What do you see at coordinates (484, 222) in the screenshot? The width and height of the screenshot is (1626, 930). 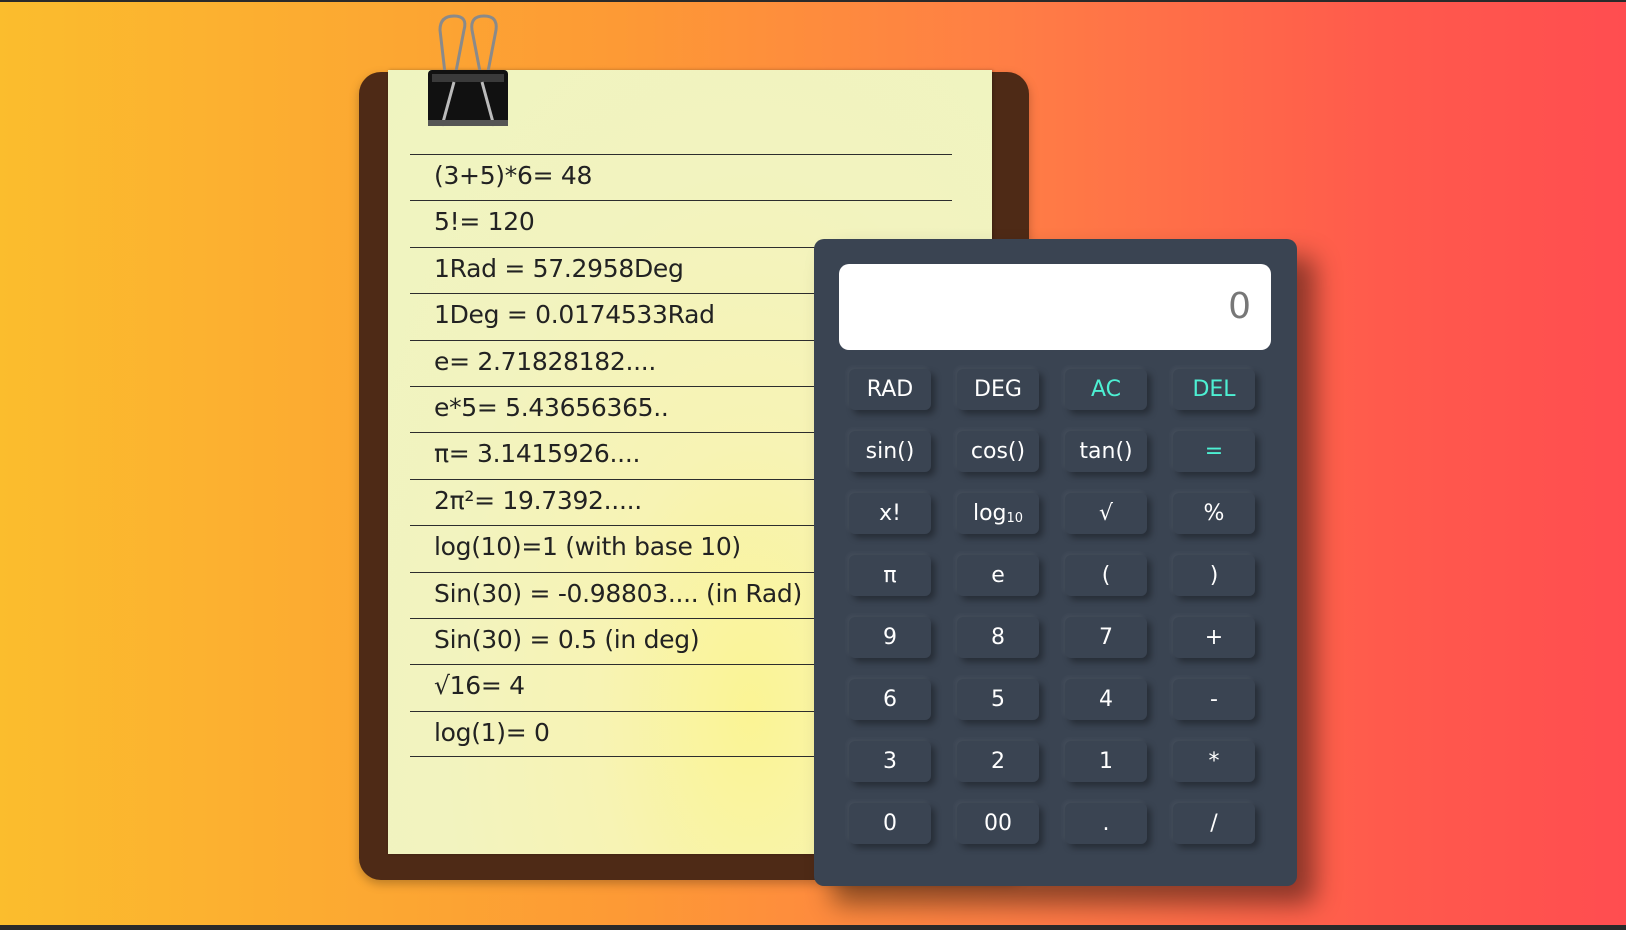 I see `note-text: 5!= 120` at bounding box center [484, 222].